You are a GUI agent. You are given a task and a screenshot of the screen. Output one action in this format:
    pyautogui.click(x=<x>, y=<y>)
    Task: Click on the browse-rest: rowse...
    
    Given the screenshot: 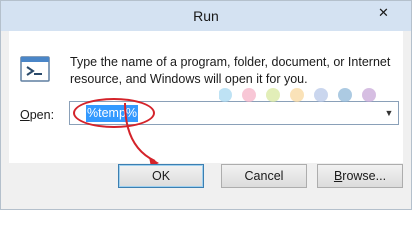 What is the action you would take?
    pyautogui.click(x=364, y=176)
    